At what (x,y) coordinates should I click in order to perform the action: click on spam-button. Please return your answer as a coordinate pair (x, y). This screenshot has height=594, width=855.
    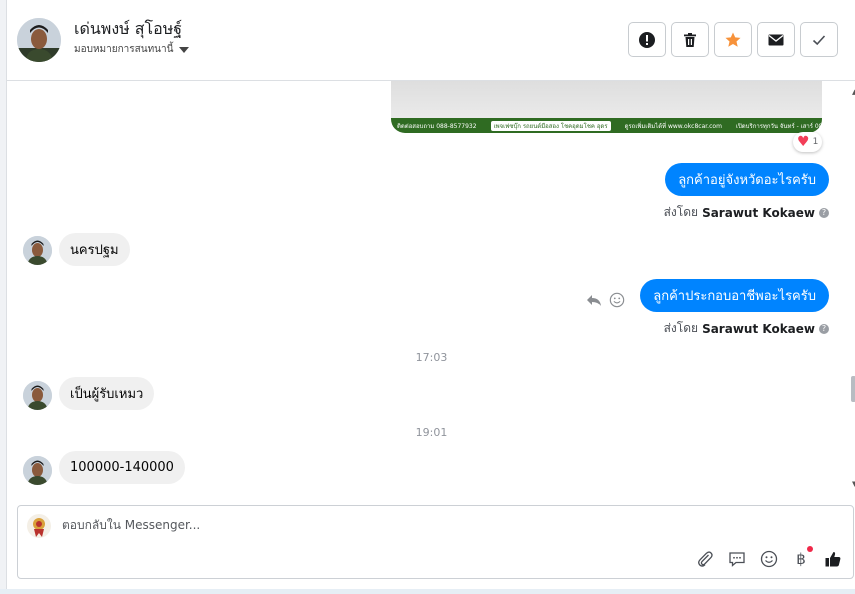
    Looking at the image, I should click on (647, 39).